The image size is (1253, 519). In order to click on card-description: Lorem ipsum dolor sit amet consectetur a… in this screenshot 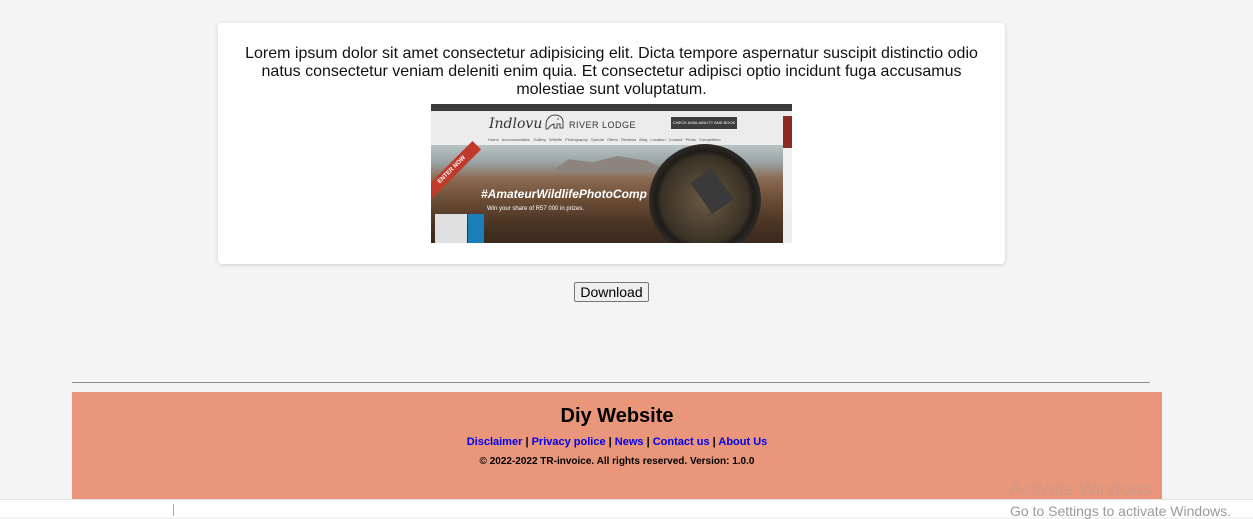, I will do `click(611, 71)`.